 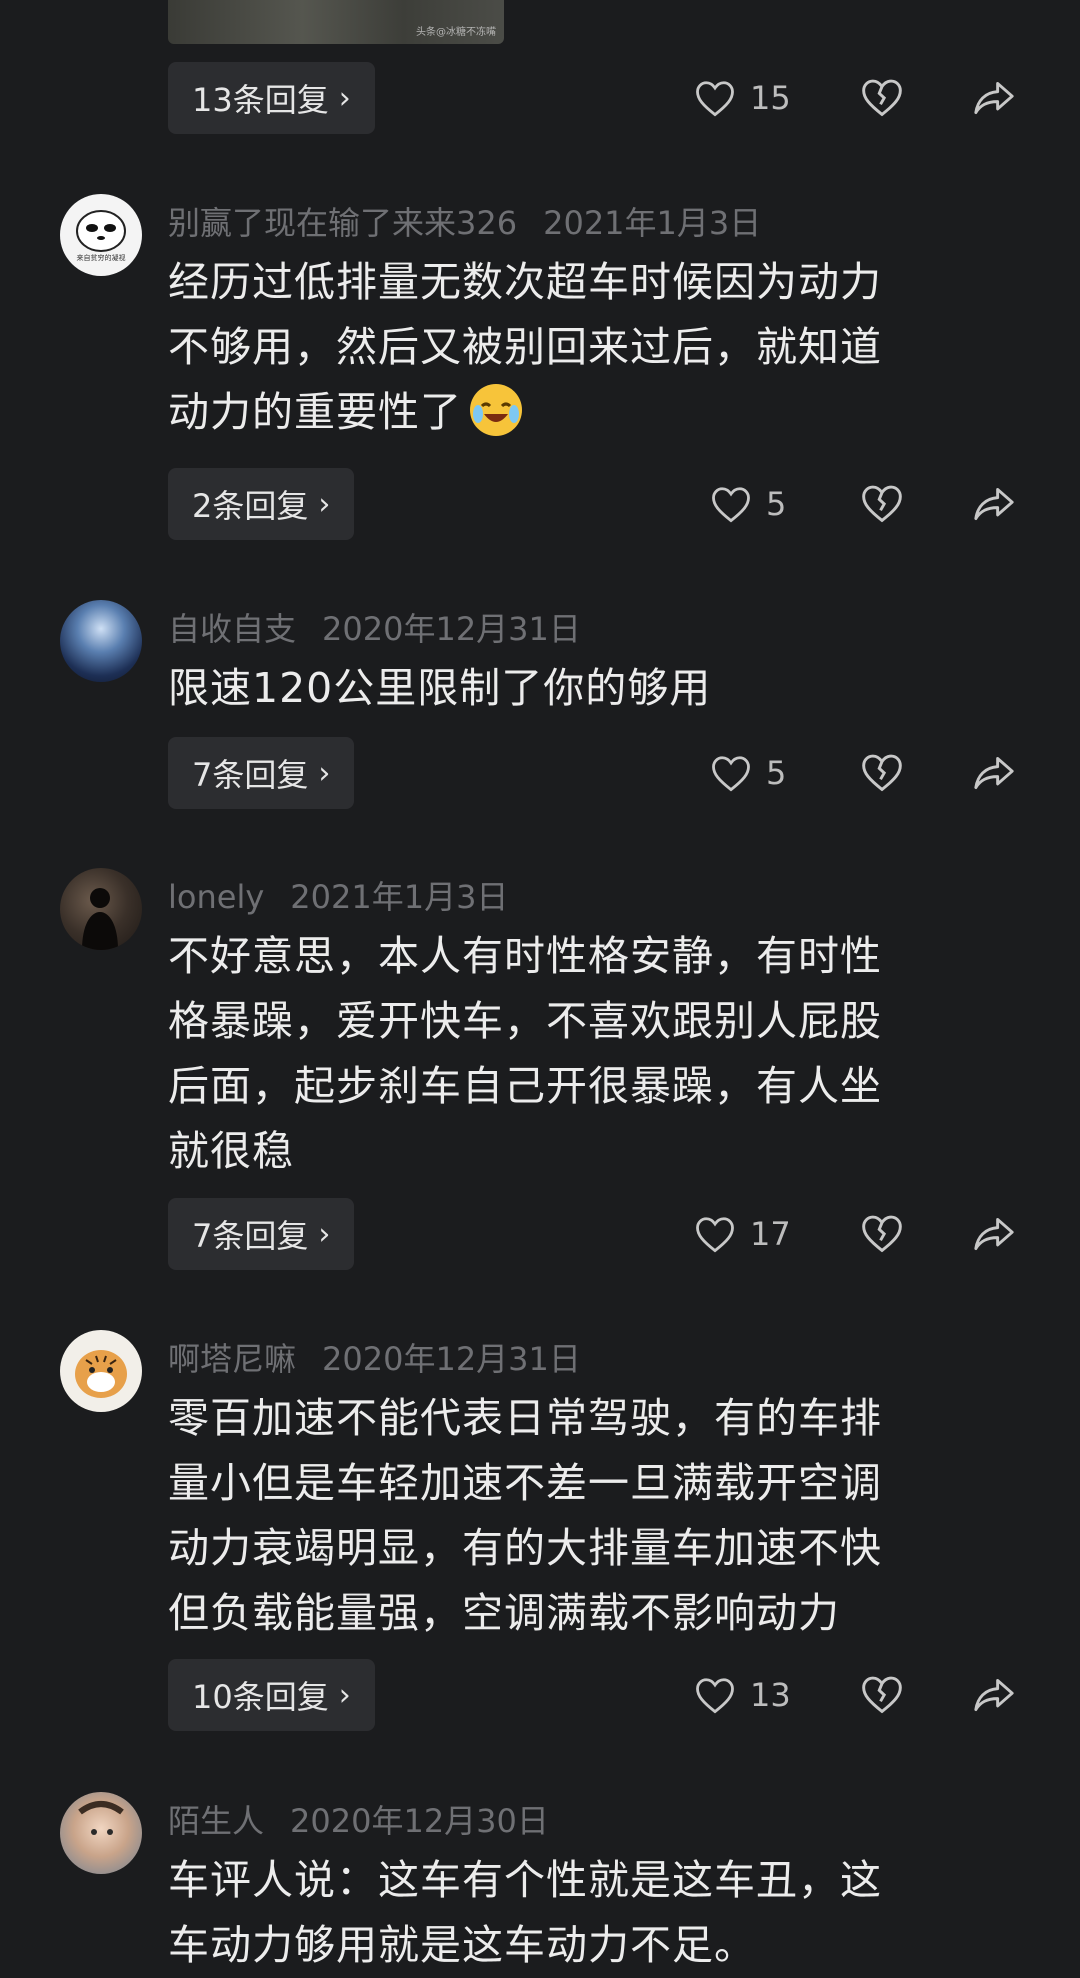 What do you see at coordinates (440, 688) in the screenshot?
I see `comment-line: 限速120公里限制了你的够用` at bounding box center [440, 688].